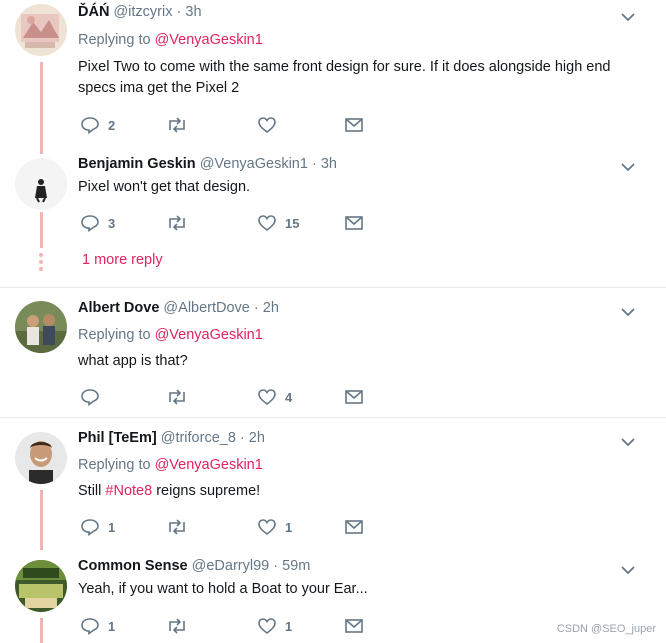 This screenshot has height=643, width=666. What do you see at coordinates (97, 125) in the screenshot?
I see `reply-button: 2` at bounding box center [97, 125].